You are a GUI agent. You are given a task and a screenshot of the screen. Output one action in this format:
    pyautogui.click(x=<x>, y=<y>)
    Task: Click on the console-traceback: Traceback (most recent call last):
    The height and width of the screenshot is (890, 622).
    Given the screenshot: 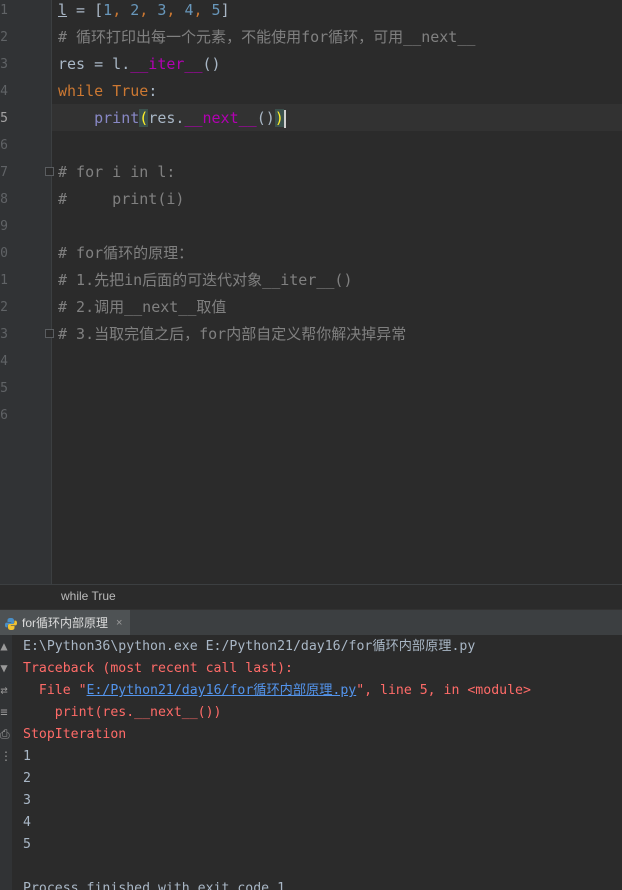 What is the action you would take?
    pyautogui.click(x=158, y=668)
    